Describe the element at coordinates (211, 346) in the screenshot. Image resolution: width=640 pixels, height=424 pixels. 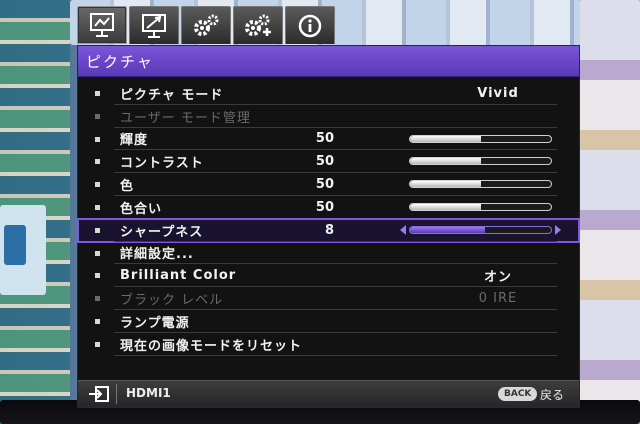
I see `menu-item-label: 現在の画像モードをリセット` at that location.